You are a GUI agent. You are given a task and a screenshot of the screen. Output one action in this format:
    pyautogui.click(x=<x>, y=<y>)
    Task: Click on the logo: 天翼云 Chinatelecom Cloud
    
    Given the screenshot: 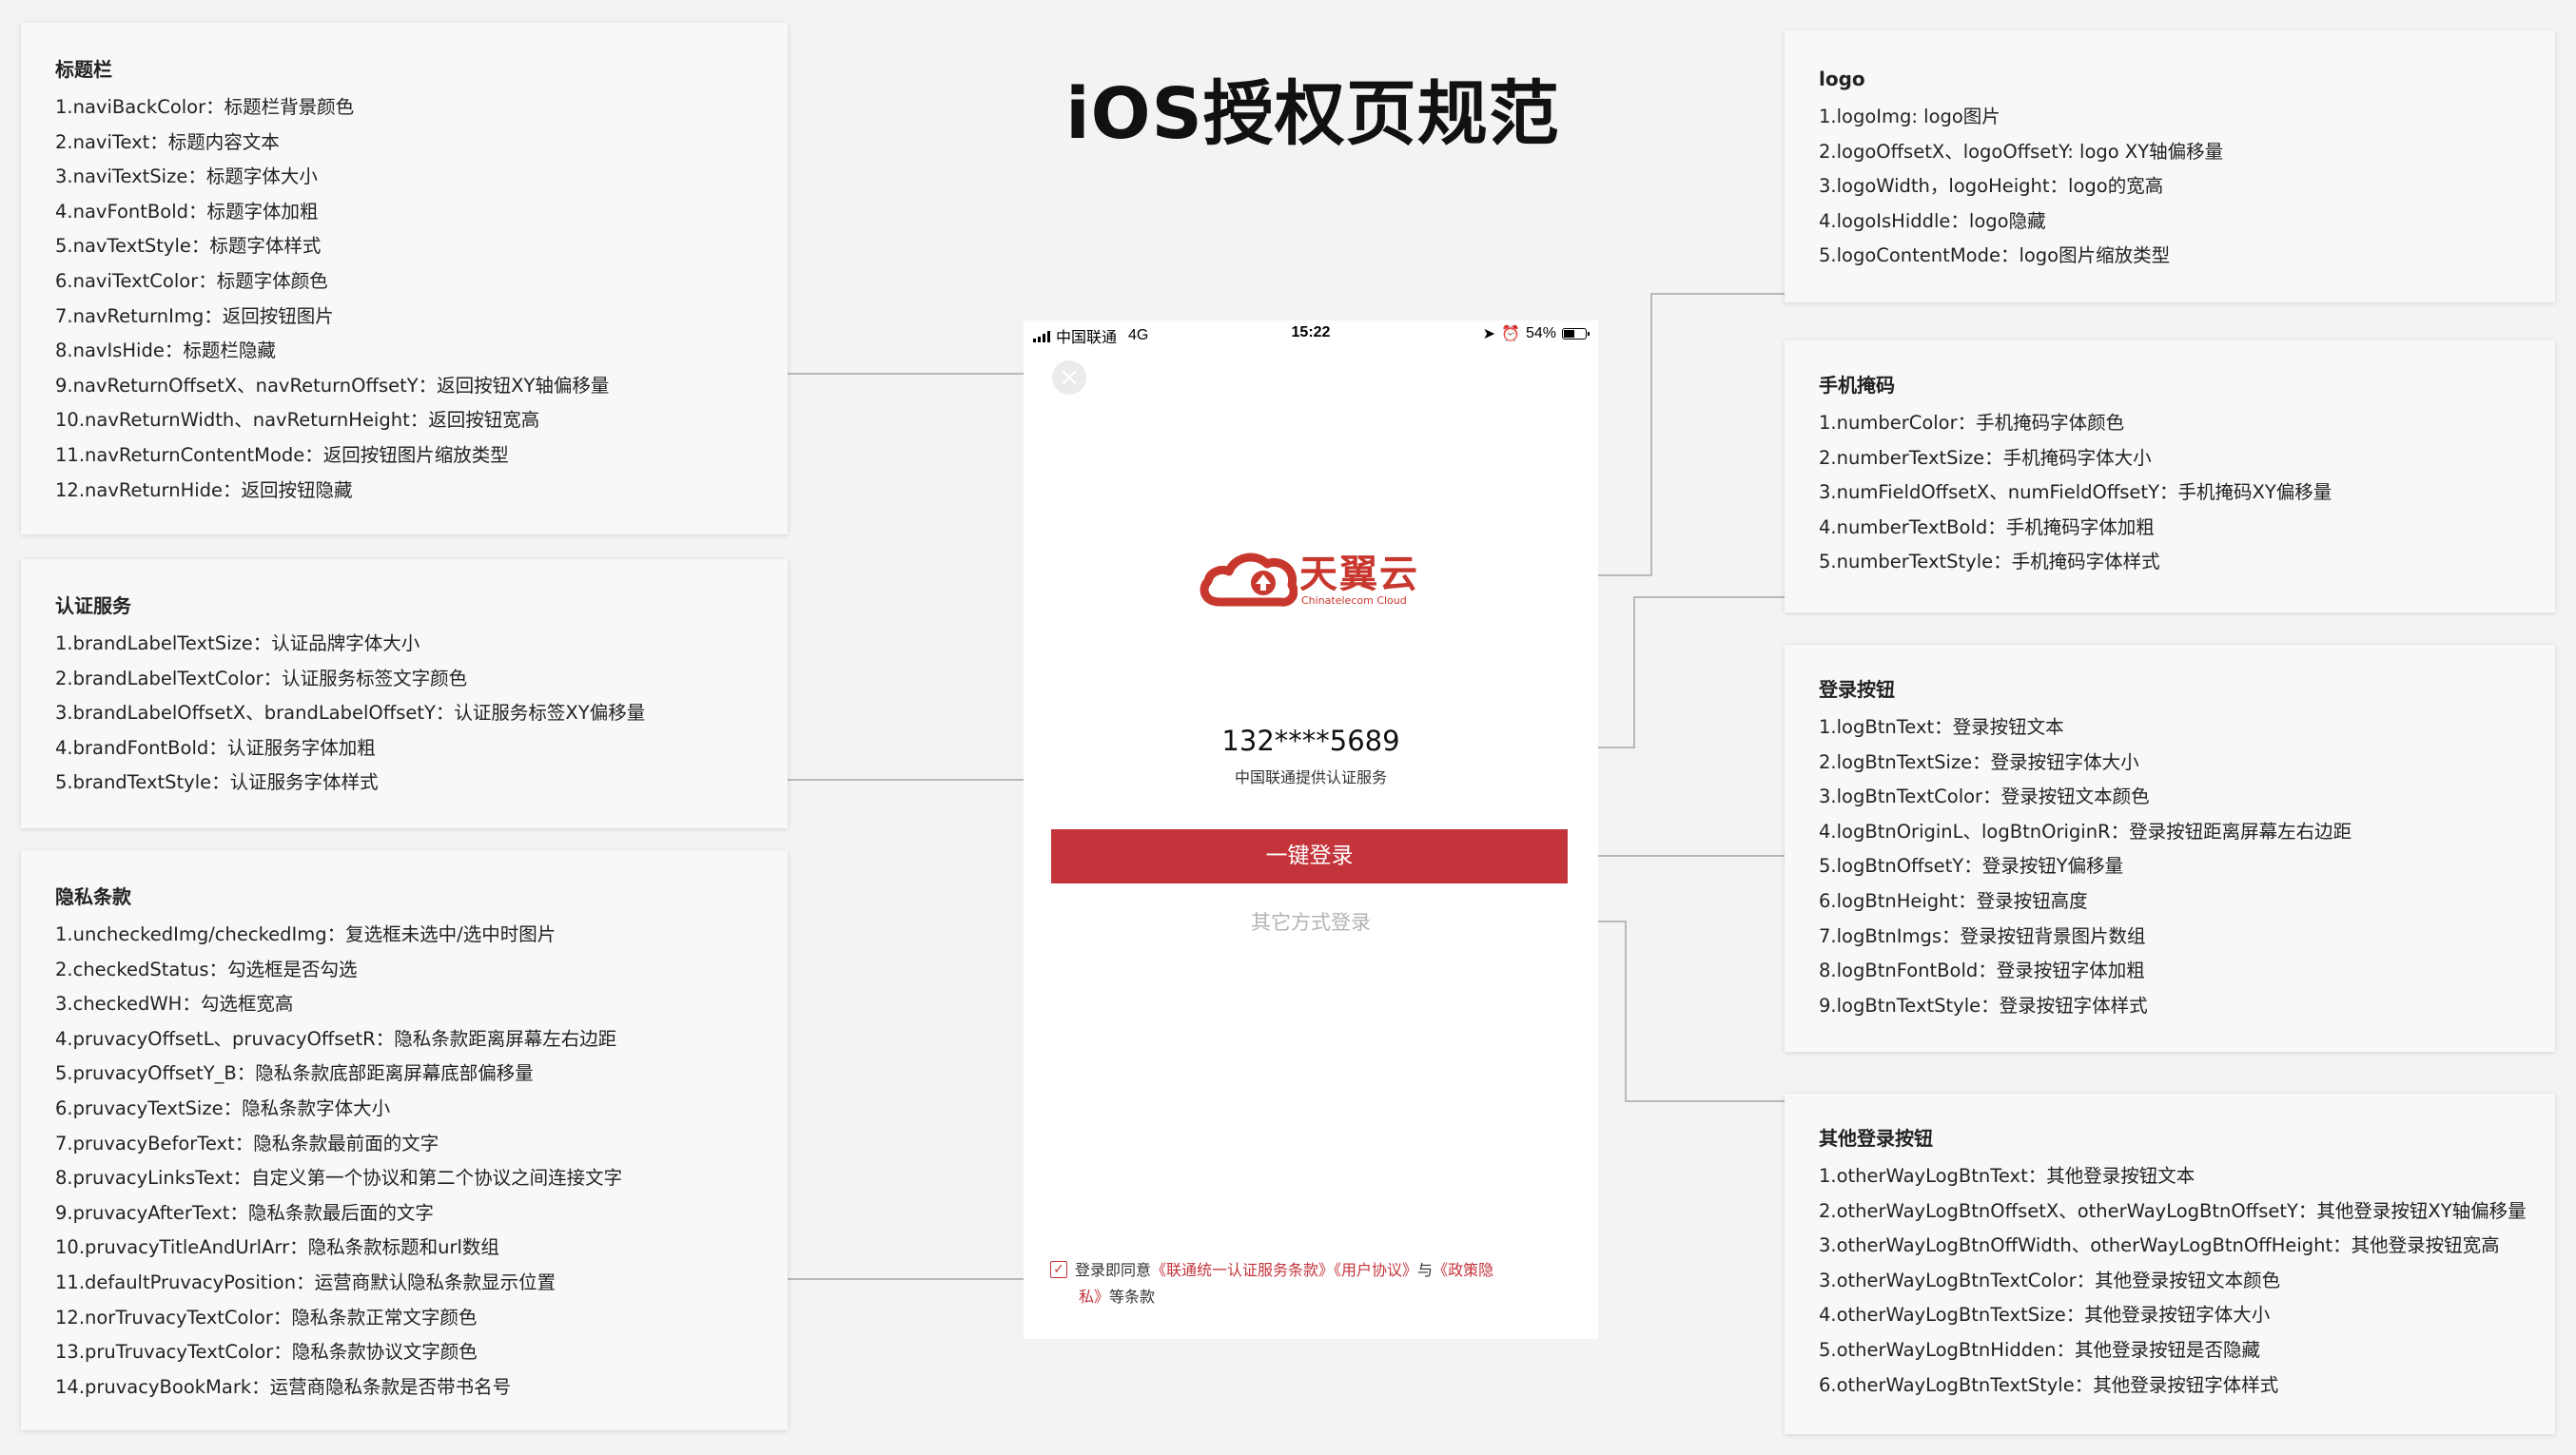 What is the action you would take?
    pyautogui.click(x=1317, y=579)
    